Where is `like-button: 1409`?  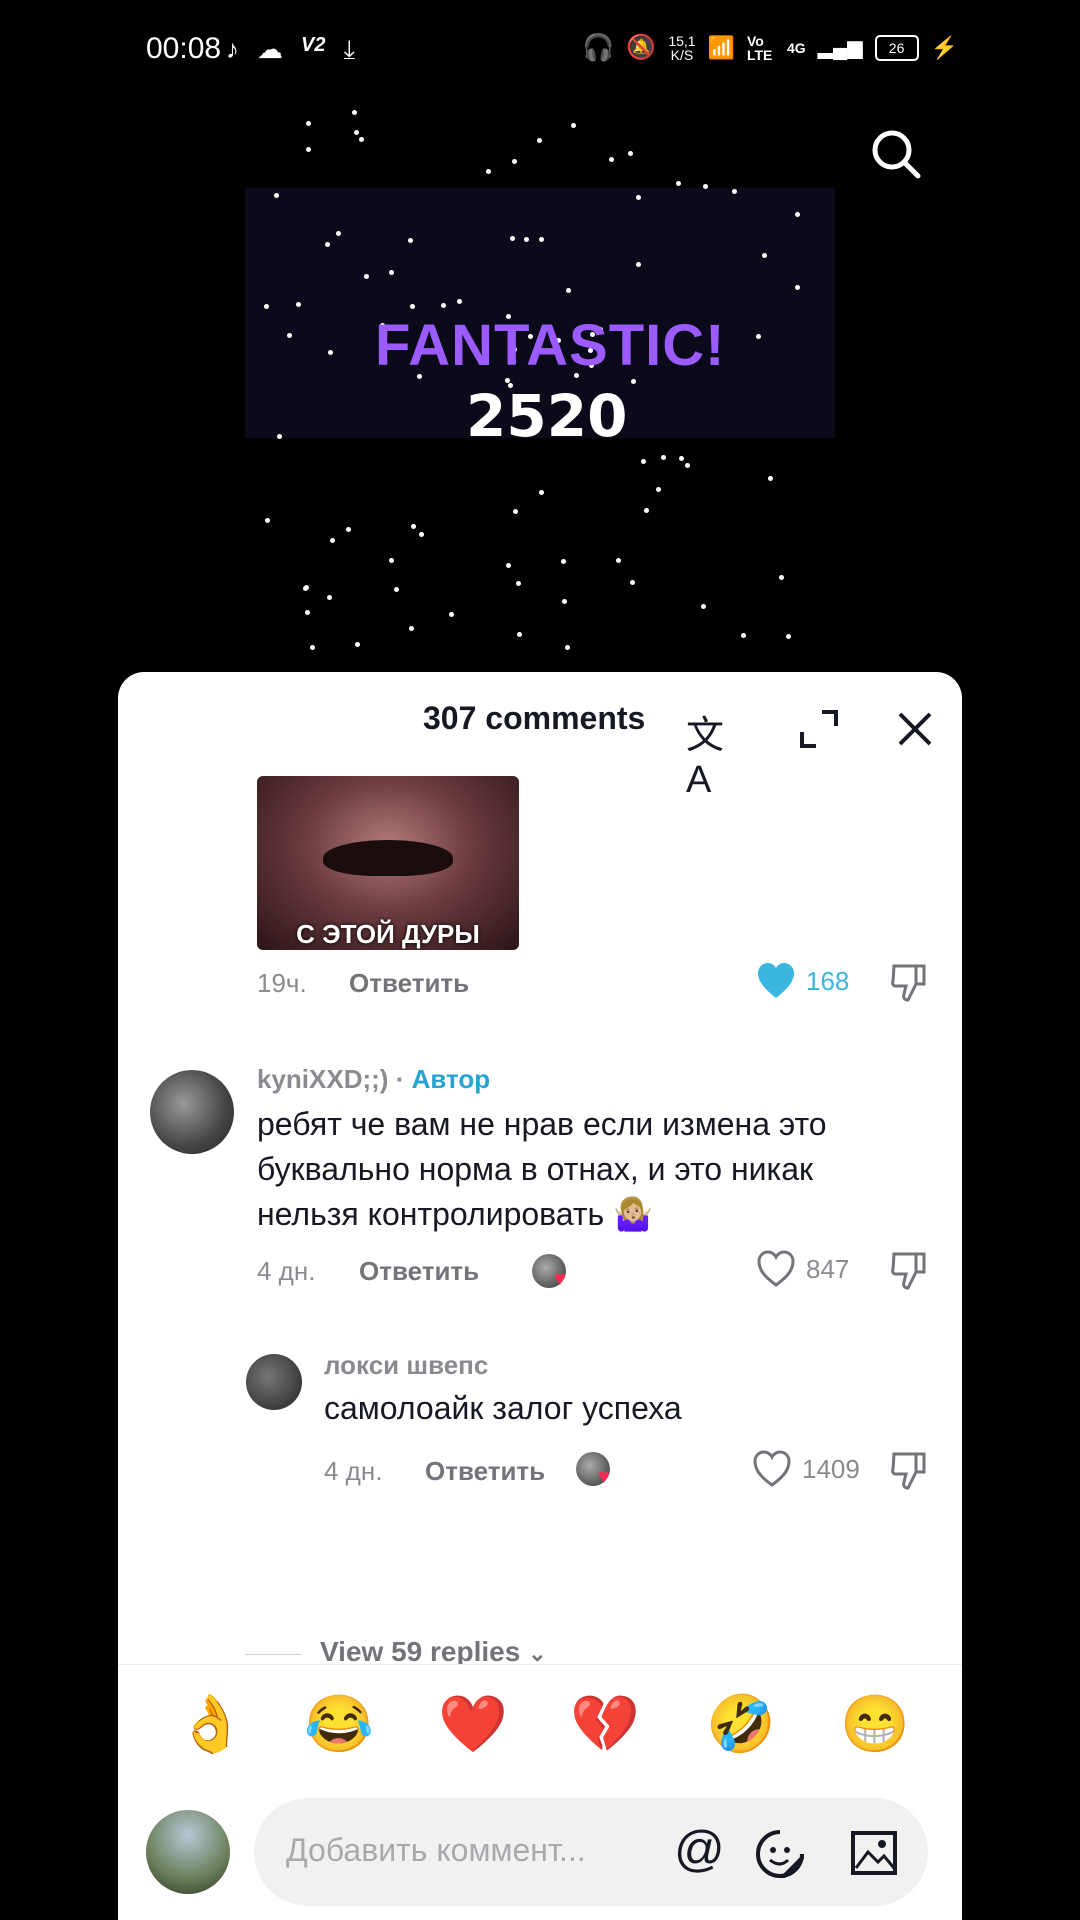 like-button: 1409 is located at coordinates (806, 1469).